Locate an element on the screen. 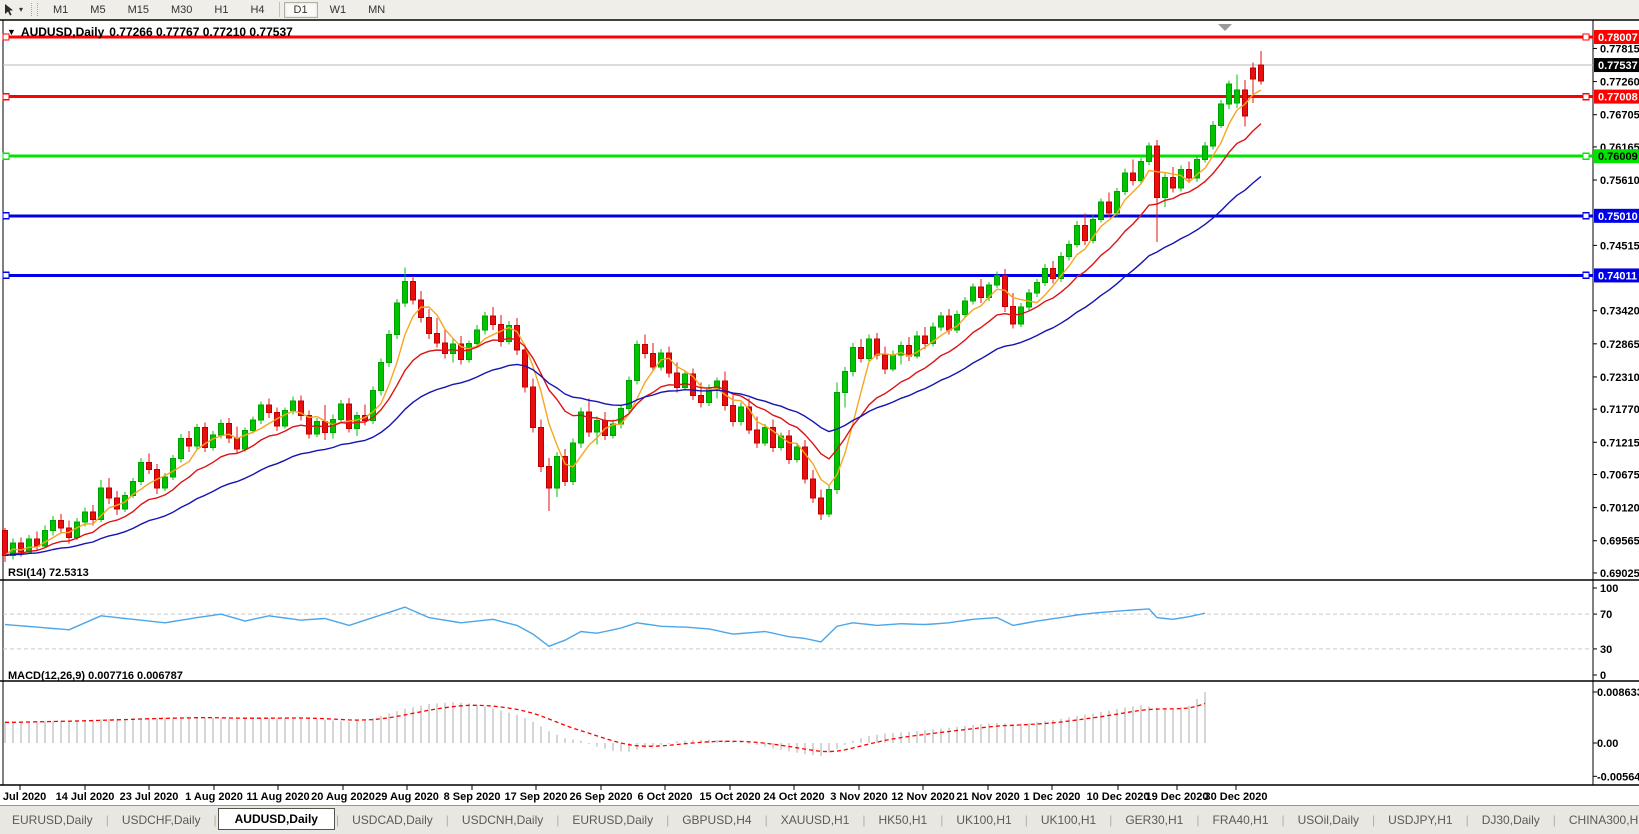 Image resolution: width=1639 pixels, height=834 pixels. svg-text: 0.69025 is located at coordinates (1619, 574).